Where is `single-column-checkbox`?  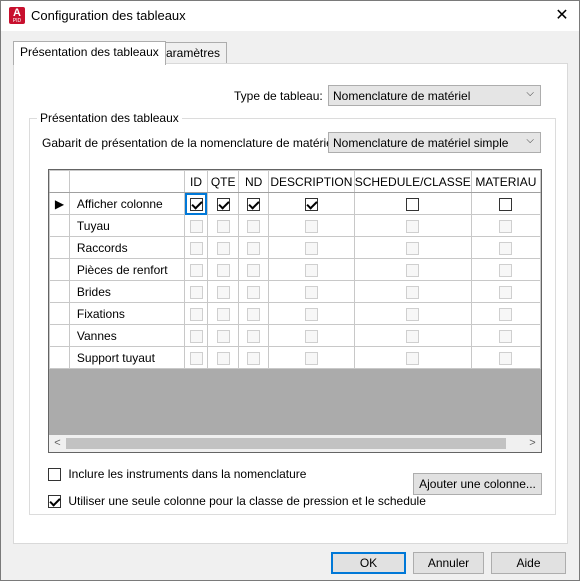 single-column-checkbox is located at coordinates (54, 502).